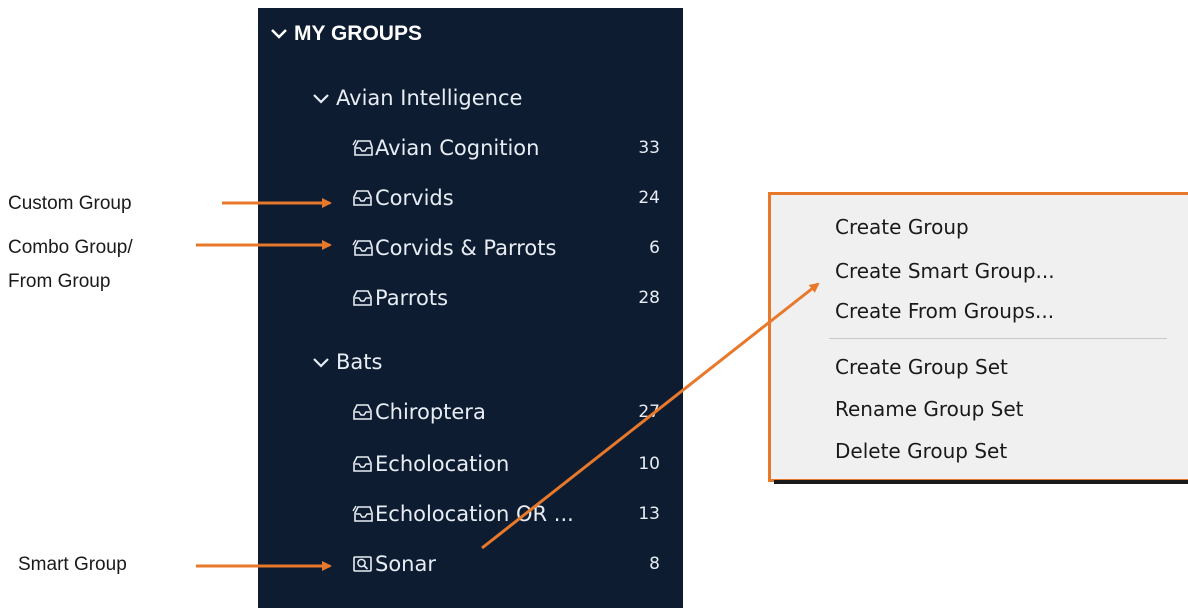 Image resolution: width=1188 pixels, height=608 pixels. Describe the element at coordinates (650, 416) in the screenshot. I see `arrow-smart-group-menu` at that location.